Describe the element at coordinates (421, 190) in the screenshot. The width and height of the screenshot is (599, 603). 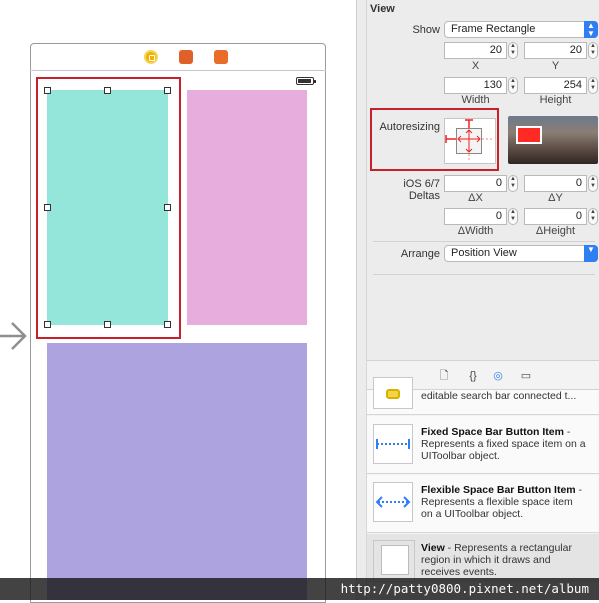
I see `deltas-label: iOS 6/7 Deltas` at that location.